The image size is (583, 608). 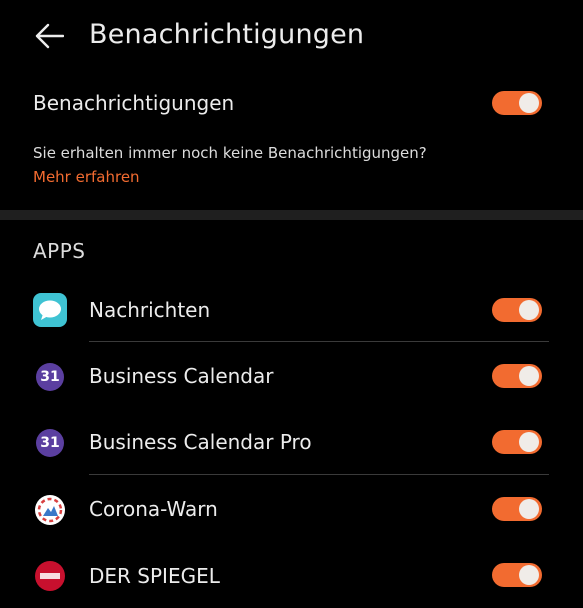 What do you see at coordinates (181, 376) in the screenshot?
I see `app-name: Business Calendar` at bounding box center [181, 376].